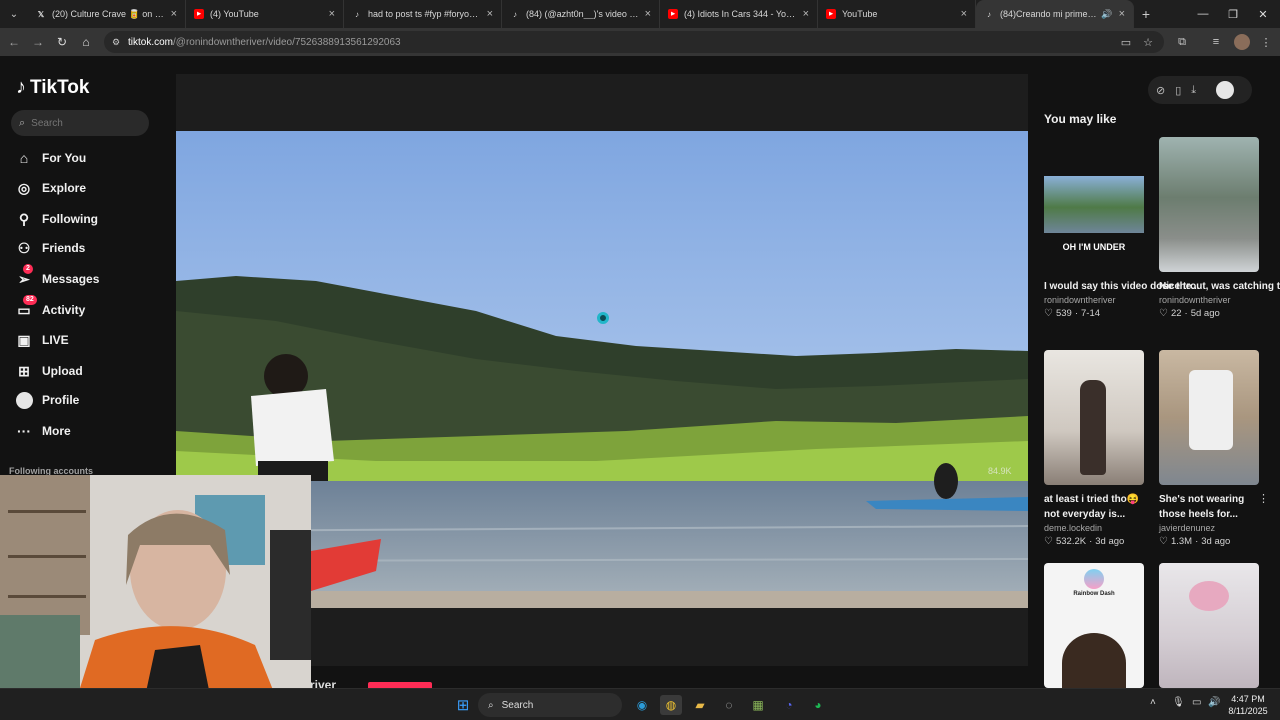 Image resolution: width=1280 pixels, height=720 pixels. I want to click on nav-more: ··· More, so click(43, 431).